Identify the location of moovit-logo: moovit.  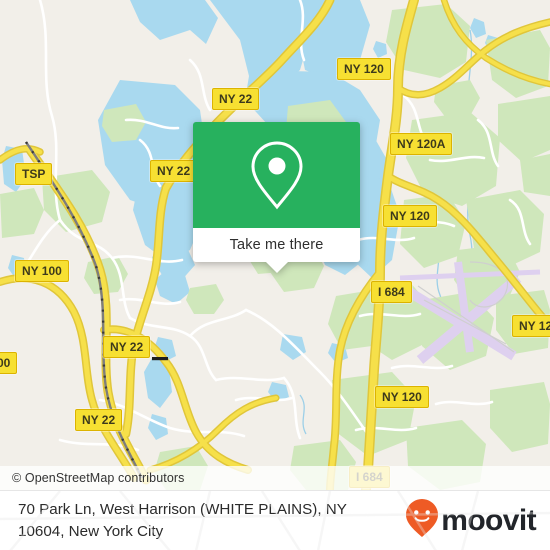
(471, 520).